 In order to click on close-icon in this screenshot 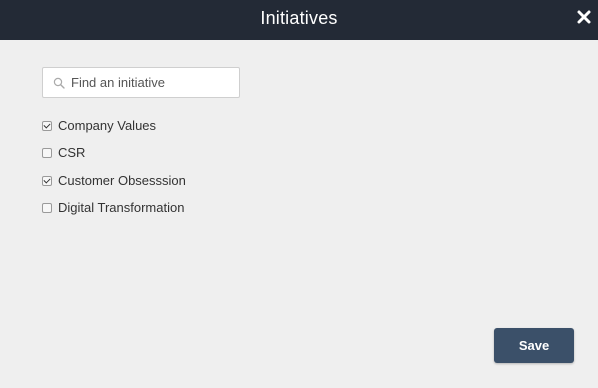, I will do `click(584, 17)`.